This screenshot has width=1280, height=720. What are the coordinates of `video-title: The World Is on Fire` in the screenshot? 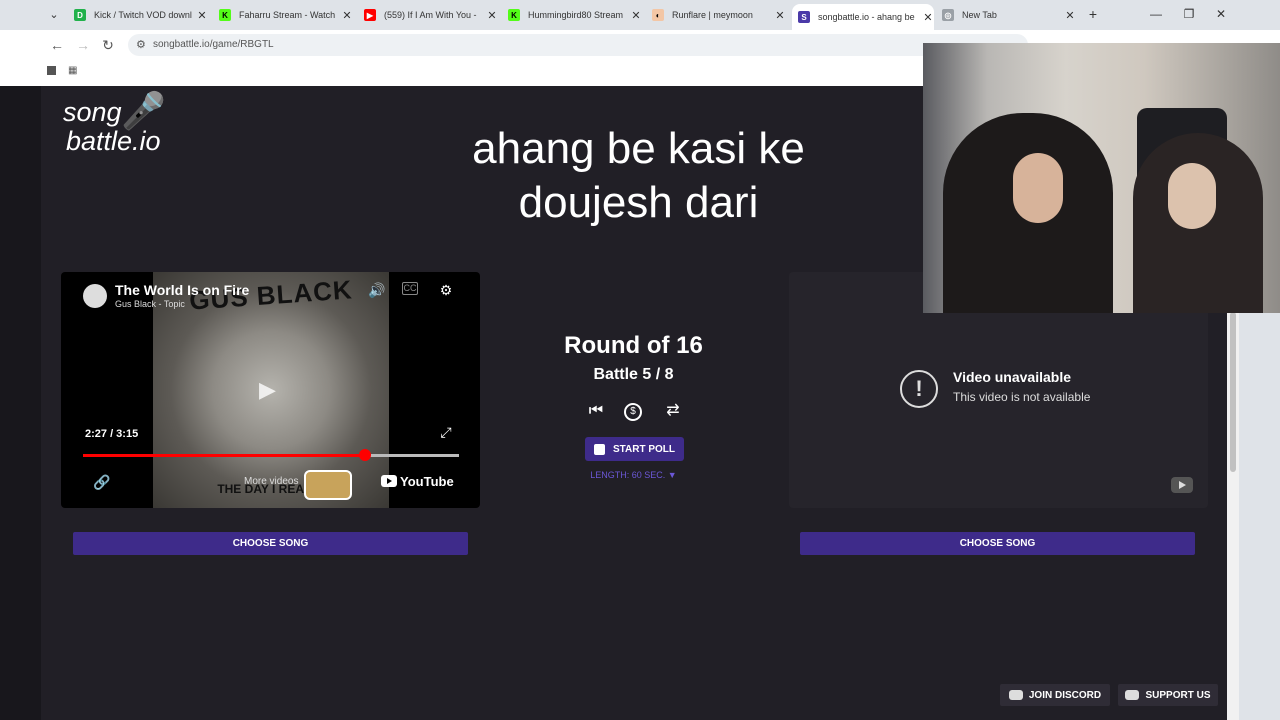 It's located at (182, 290).